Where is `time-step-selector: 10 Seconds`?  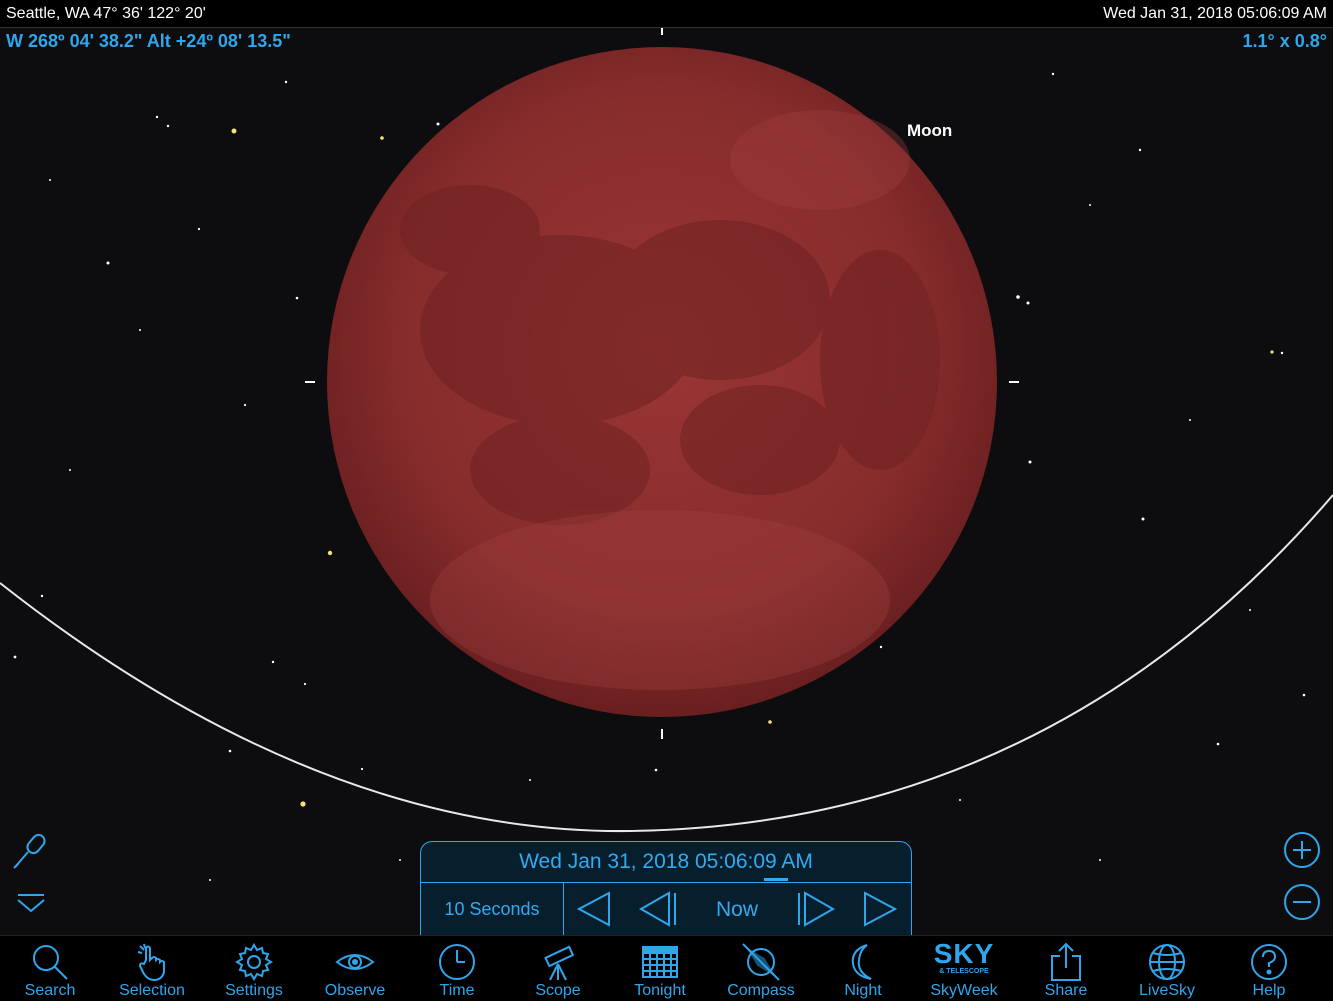
time-step-selector: 10 Seconds is located at coordinates (492, 909).